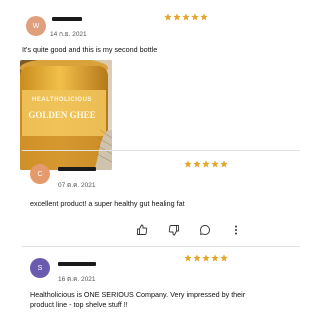  What do you see at coordinates (174, 230) in the screenshot?
I see `thumbs-down-icon` at bounding box center [174, 230].